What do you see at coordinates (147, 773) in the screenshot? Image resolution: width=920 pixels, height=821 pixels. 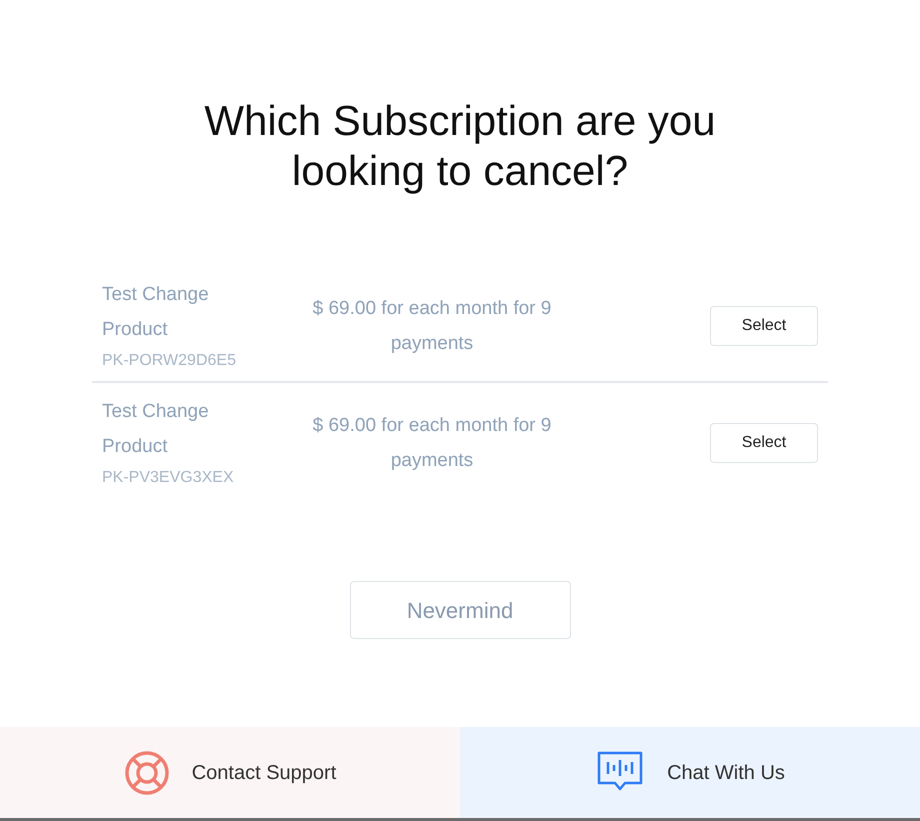 I see `lifebuoy-icon` at bounding box center [147, 773].